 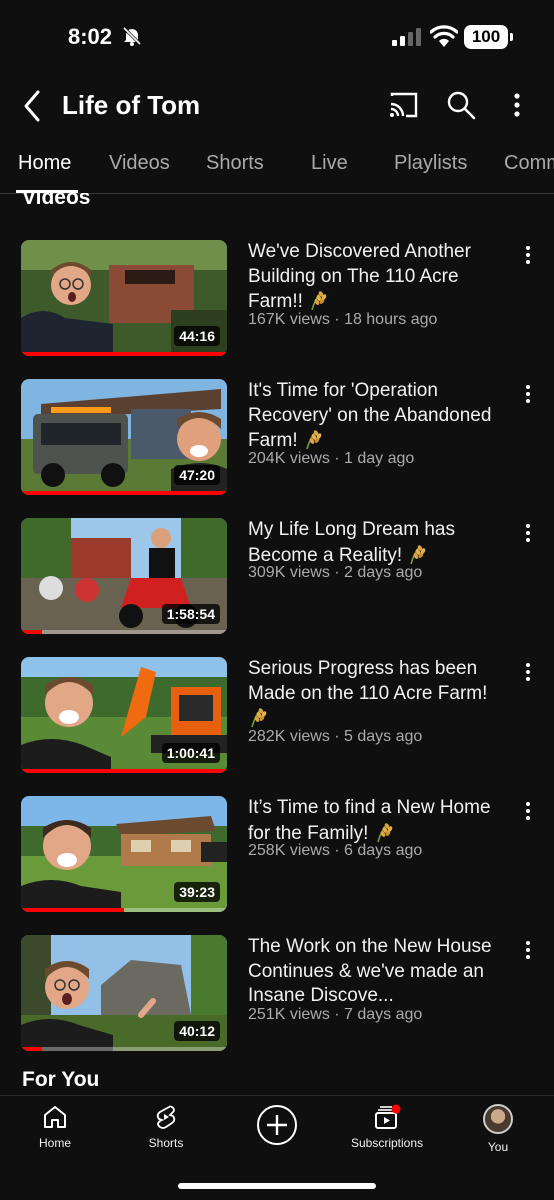 I want to click on home-icon, so click(x=55, y=1117).